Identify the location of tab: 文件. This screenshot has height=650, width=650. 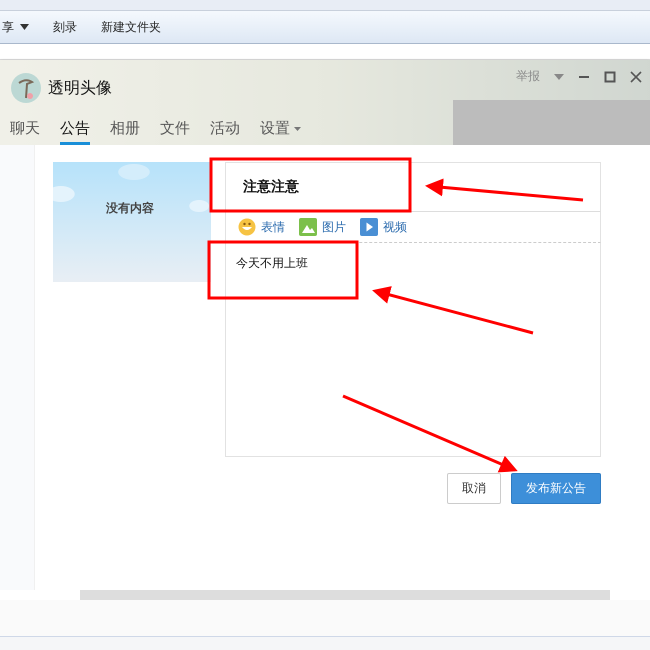
(175, 130).